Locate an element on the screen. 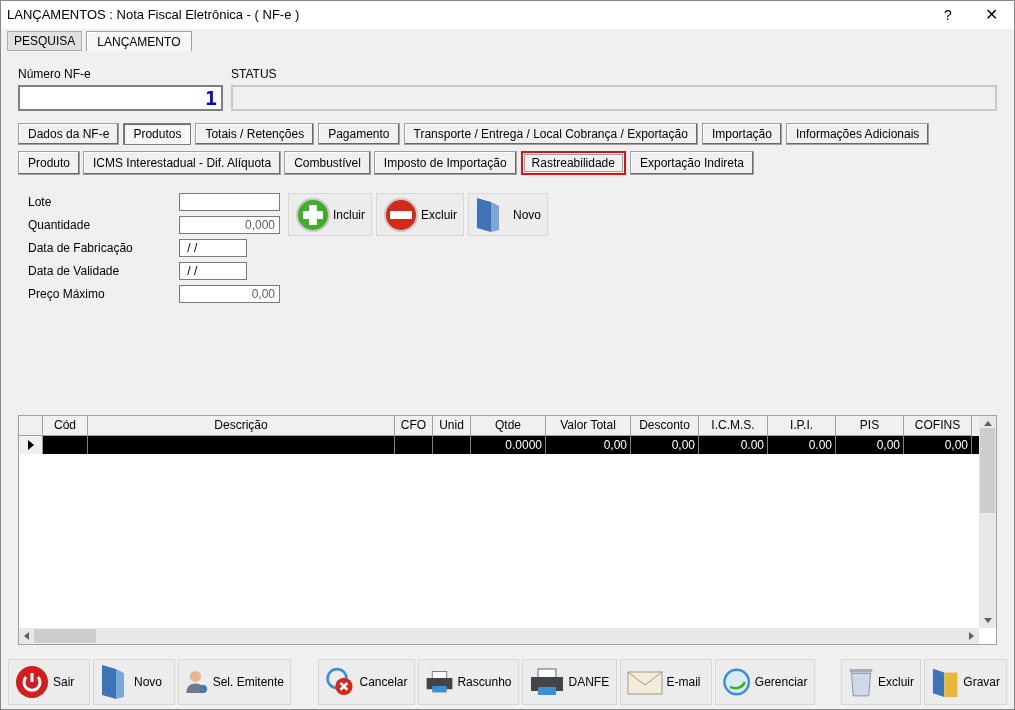 The height and width of the screenshot is (710, 1015). scroll-down-icon is located at coordinates (987, 620).